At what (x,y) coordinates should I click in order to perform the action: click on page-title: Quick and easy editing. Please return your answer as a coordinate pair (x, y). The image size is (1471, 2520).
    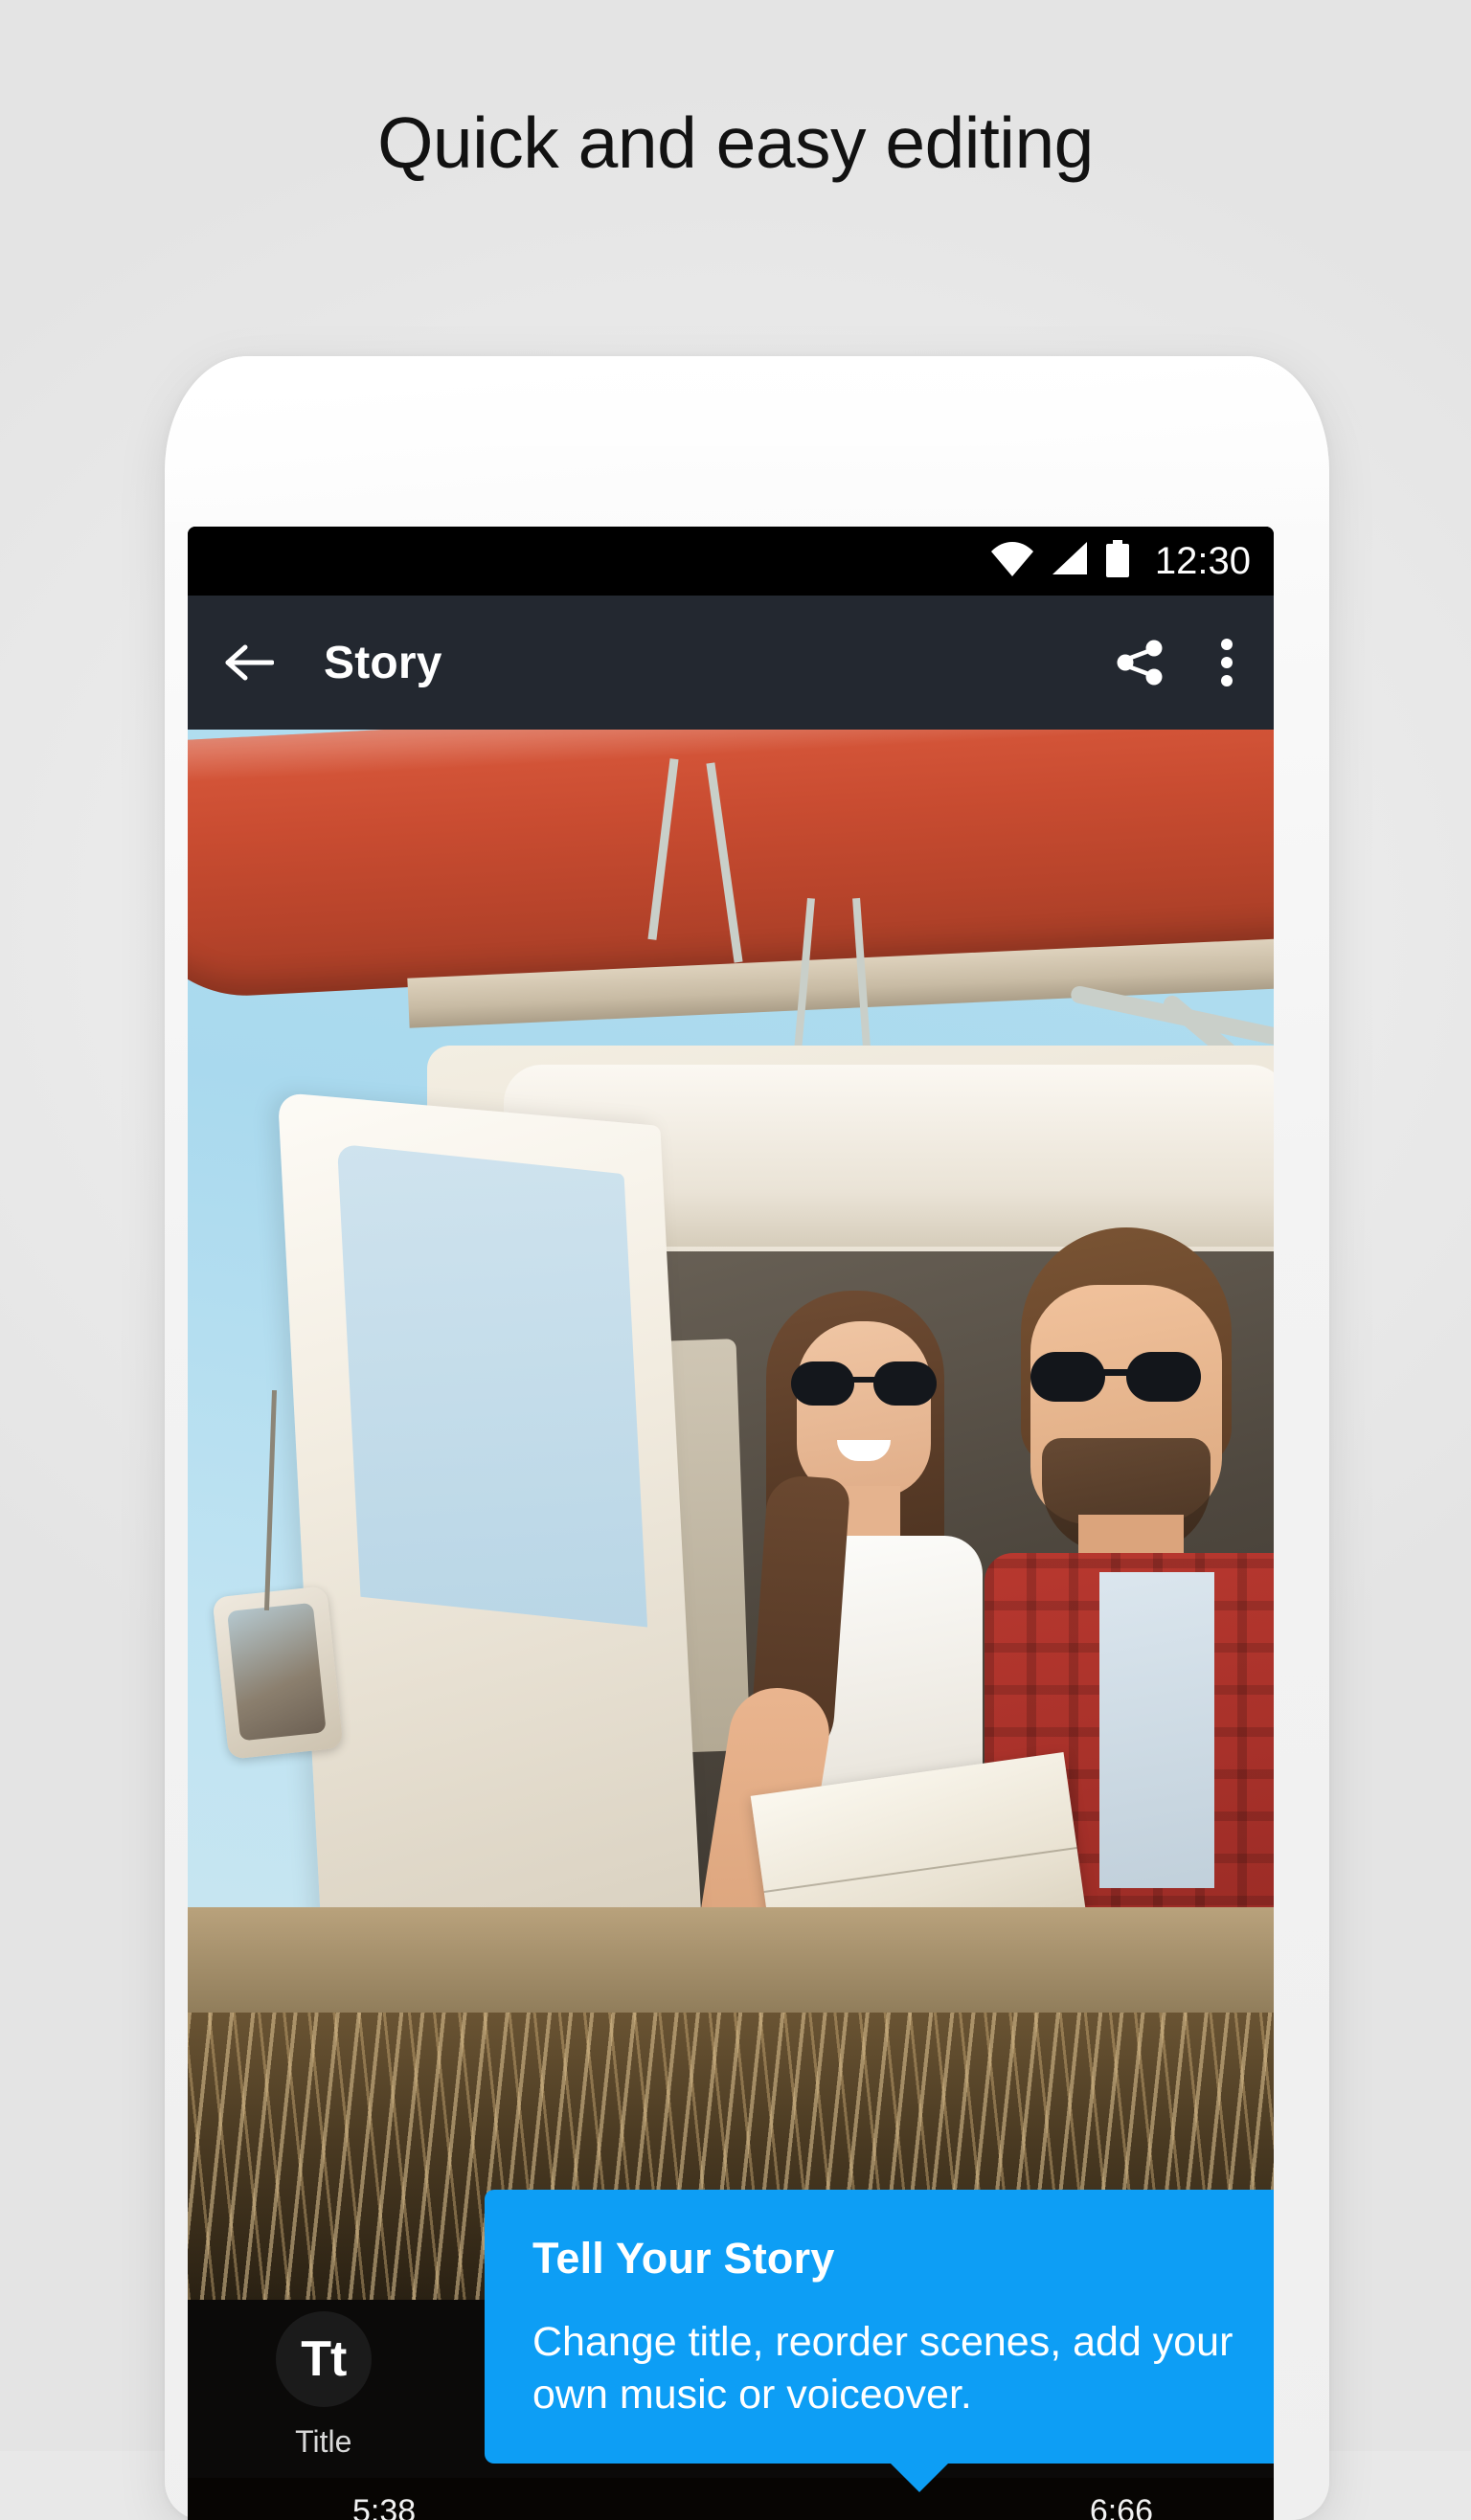
    Looking at the image, I should click on (735, 143).